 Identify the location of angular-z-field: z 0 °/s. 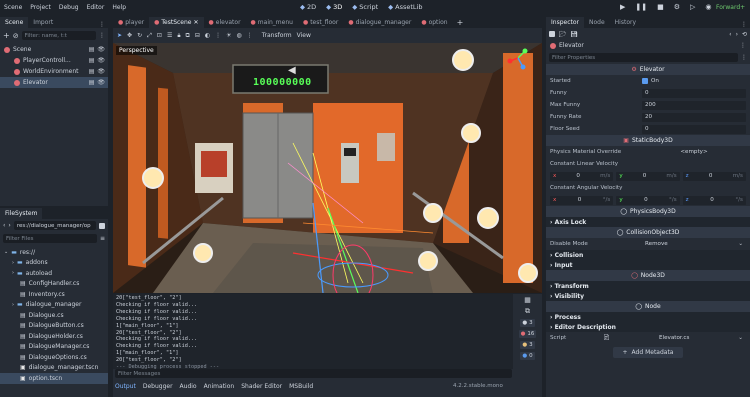
(714, 200).